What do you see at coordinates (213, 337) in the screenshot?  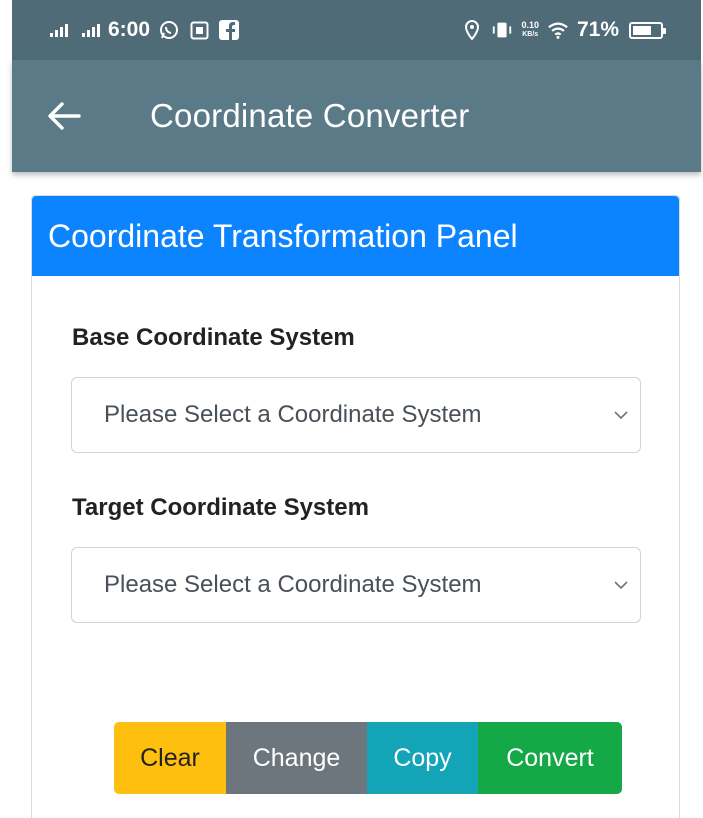 I see `base-coordinate-label: Base Coordinate System` at bounding box center [213, 337].